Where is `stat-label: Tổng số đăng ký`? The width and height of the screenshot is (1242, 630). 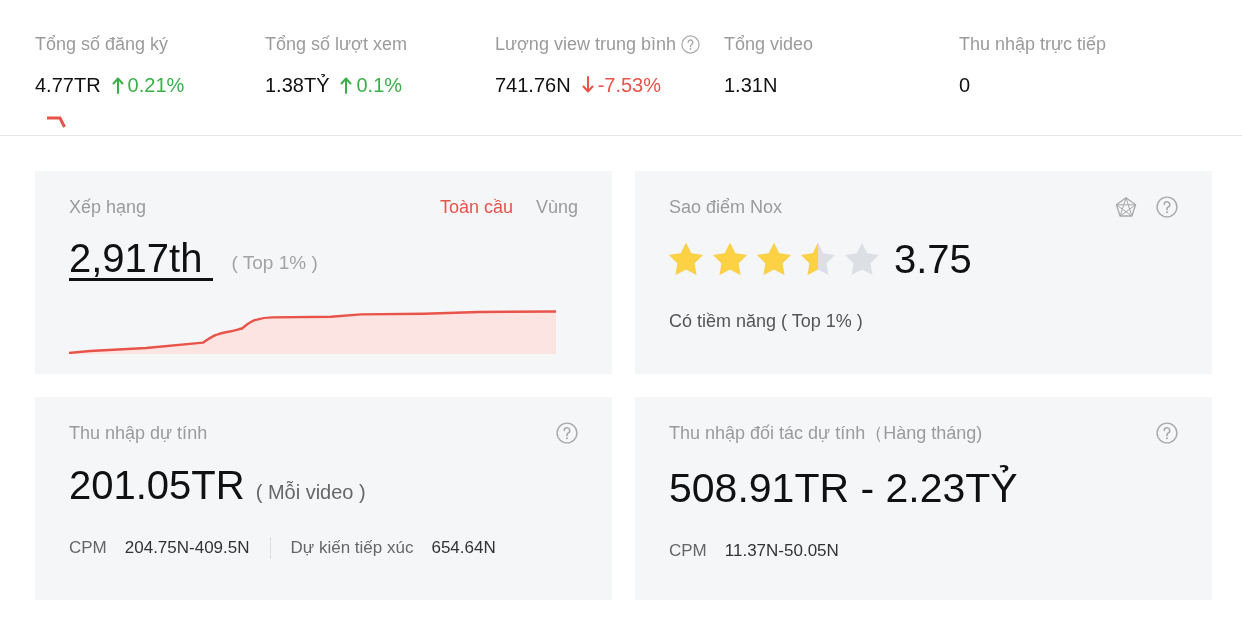
stat-label: Tổng số đăng ký is located at coordinates (102, 44).